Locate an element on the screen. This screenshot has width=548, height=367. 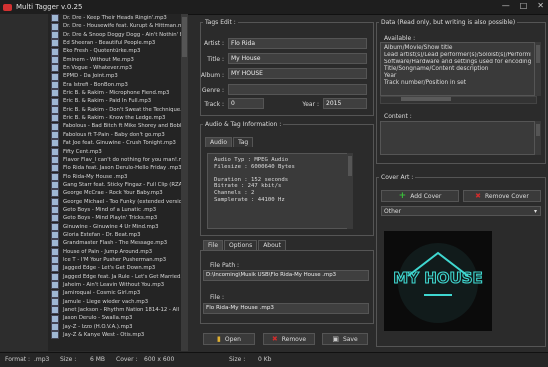
audio-info-scrollbar is located at coordinates (350, 191).